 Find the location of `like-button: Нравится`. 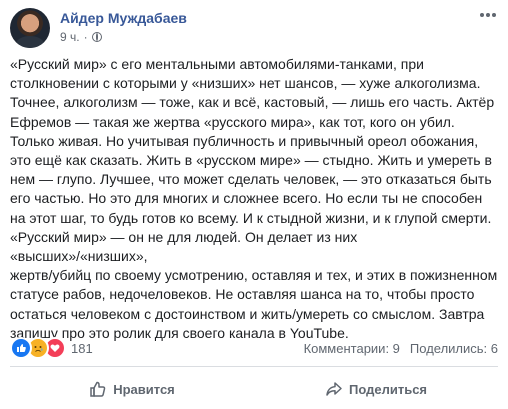

like-button: Нравится is located at coordinates (132, 389).